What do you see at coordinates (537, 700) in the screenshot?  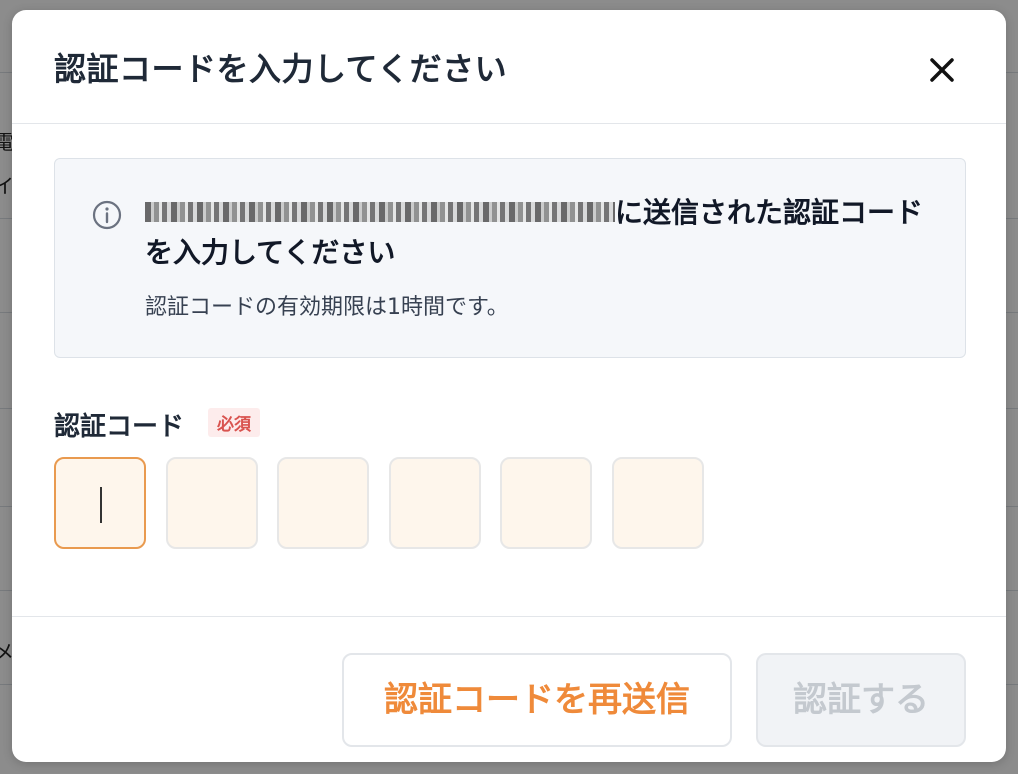 I see `resend-code-button: 認証コードを再送信` at bounding box center [537, 700].